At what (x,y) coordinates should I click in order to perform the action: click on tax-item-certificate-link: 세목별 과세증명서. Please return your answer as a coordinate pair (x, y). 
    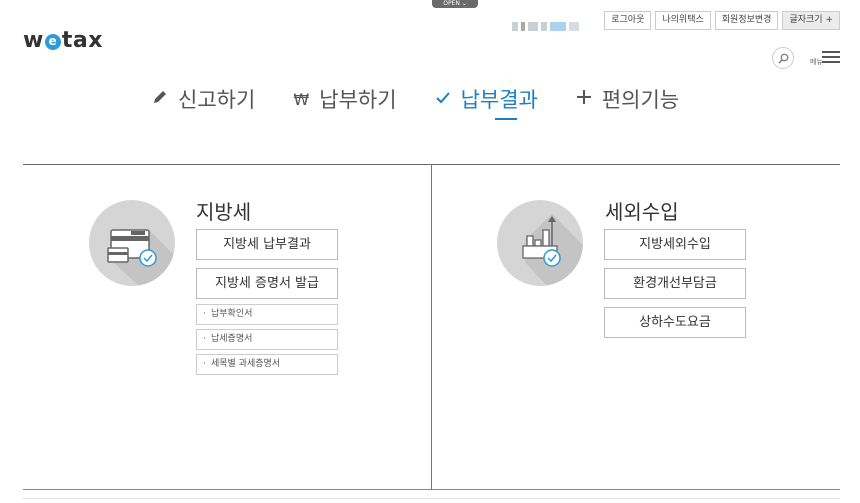
    Looking at the image, I should click on (267, 364).